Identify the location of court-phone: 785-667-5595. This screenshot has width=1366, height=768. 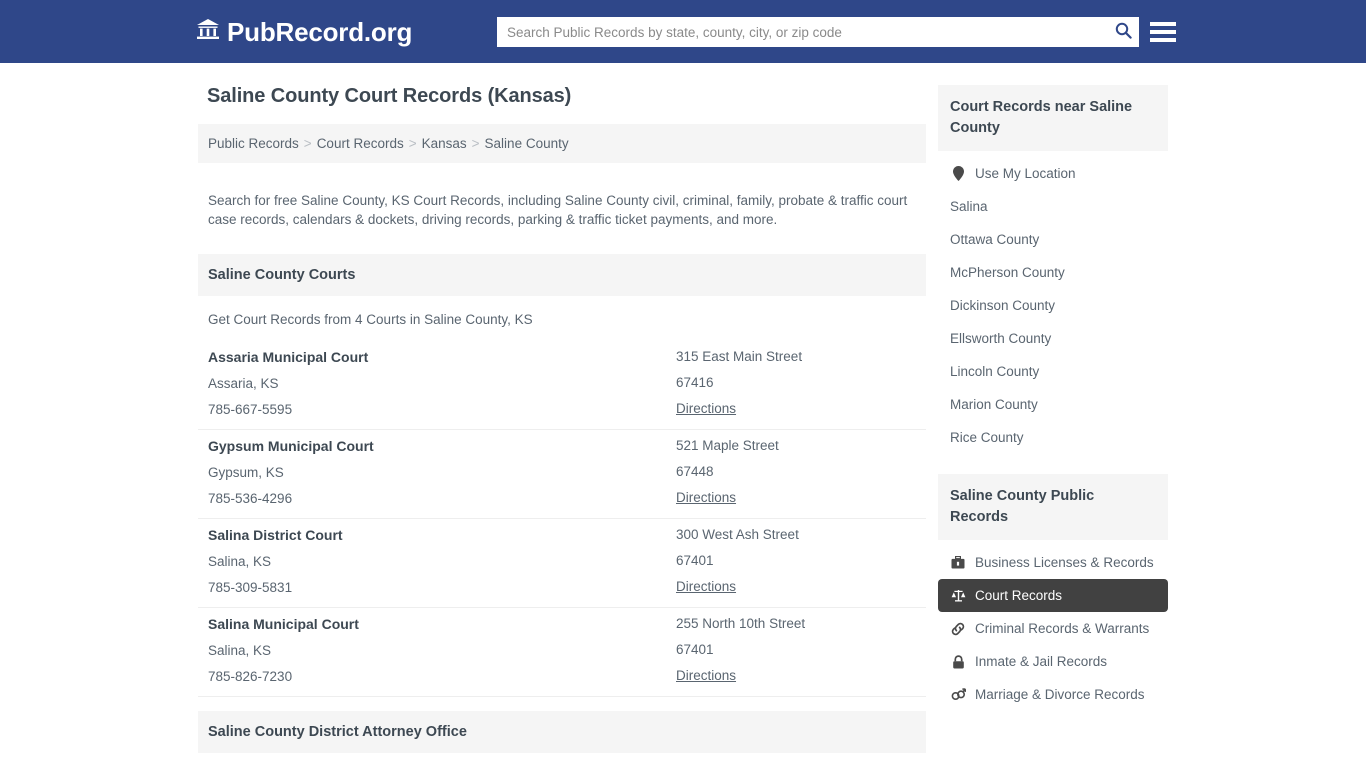
(250, 409).